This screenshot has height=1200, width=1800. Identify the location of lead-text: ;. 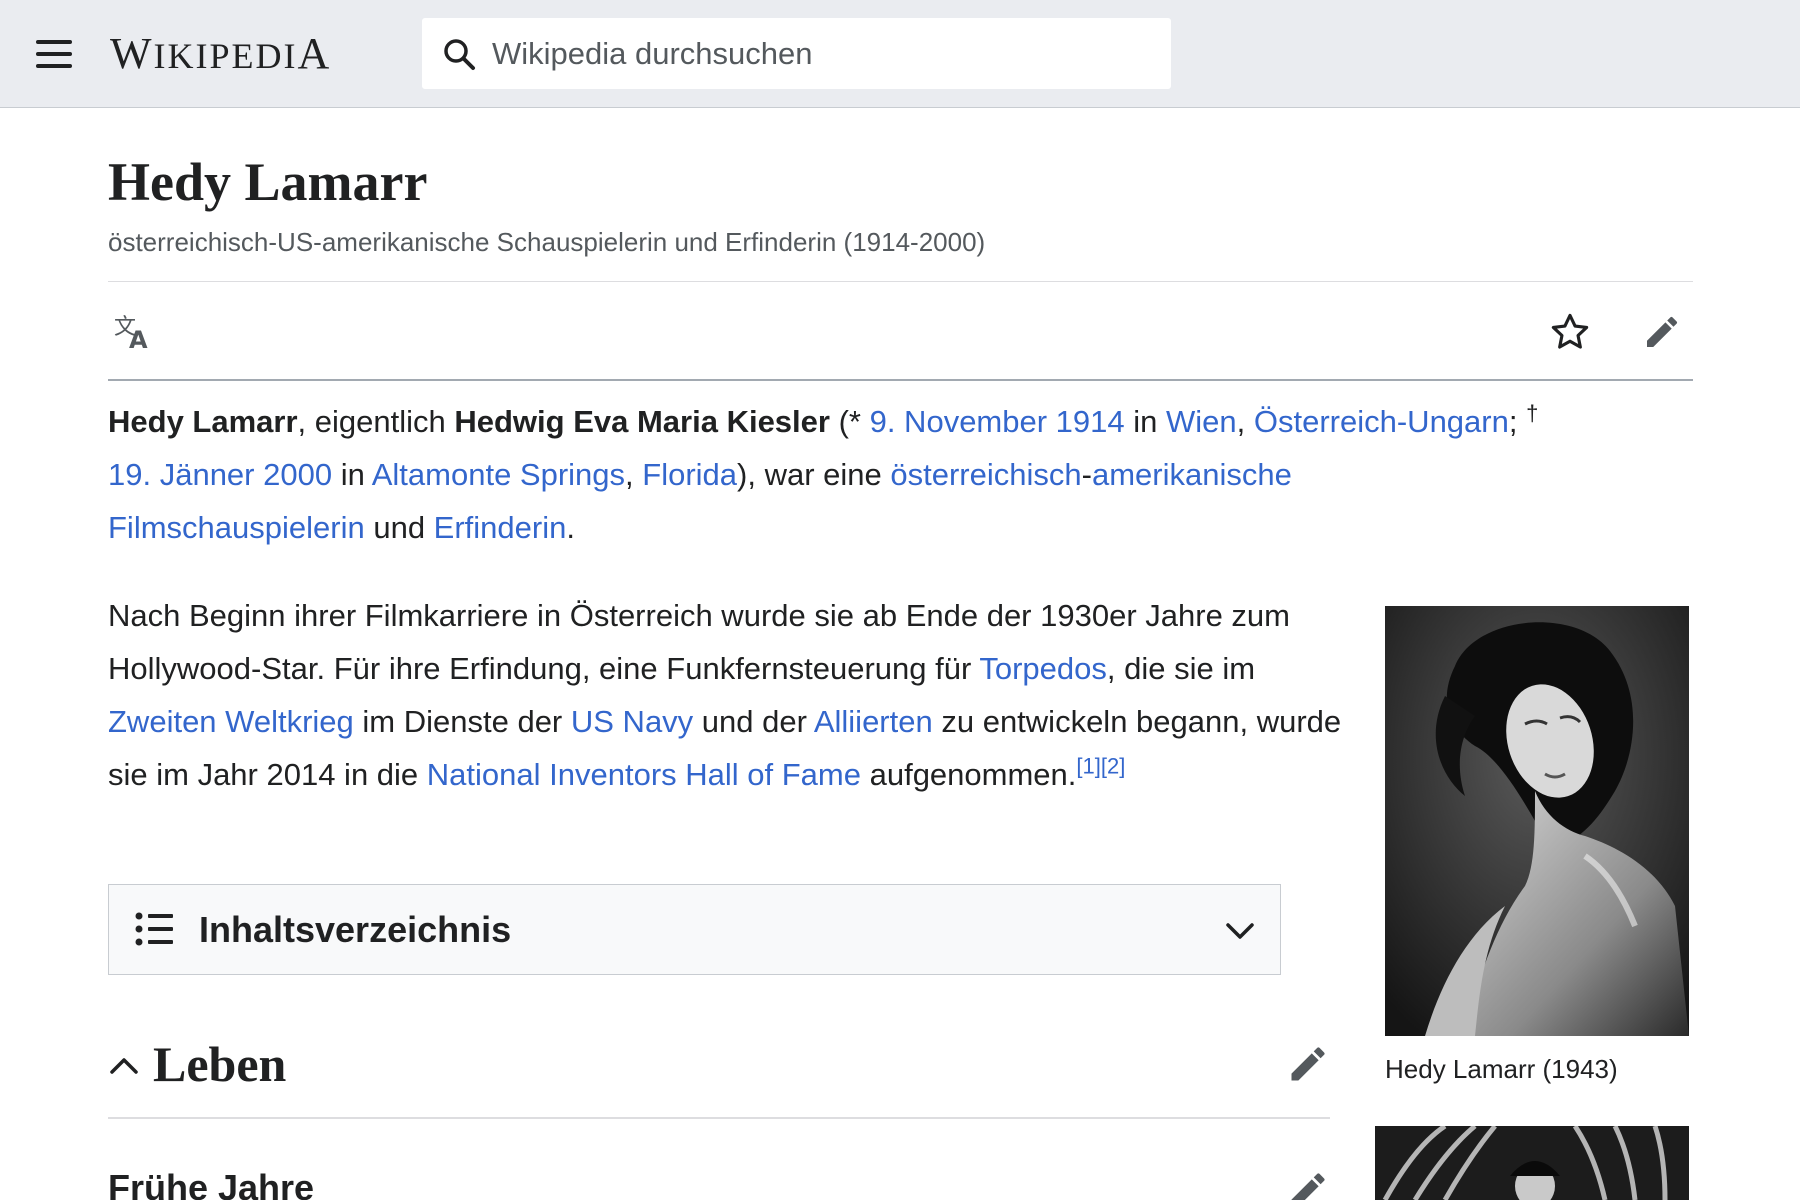
(1517, 421).